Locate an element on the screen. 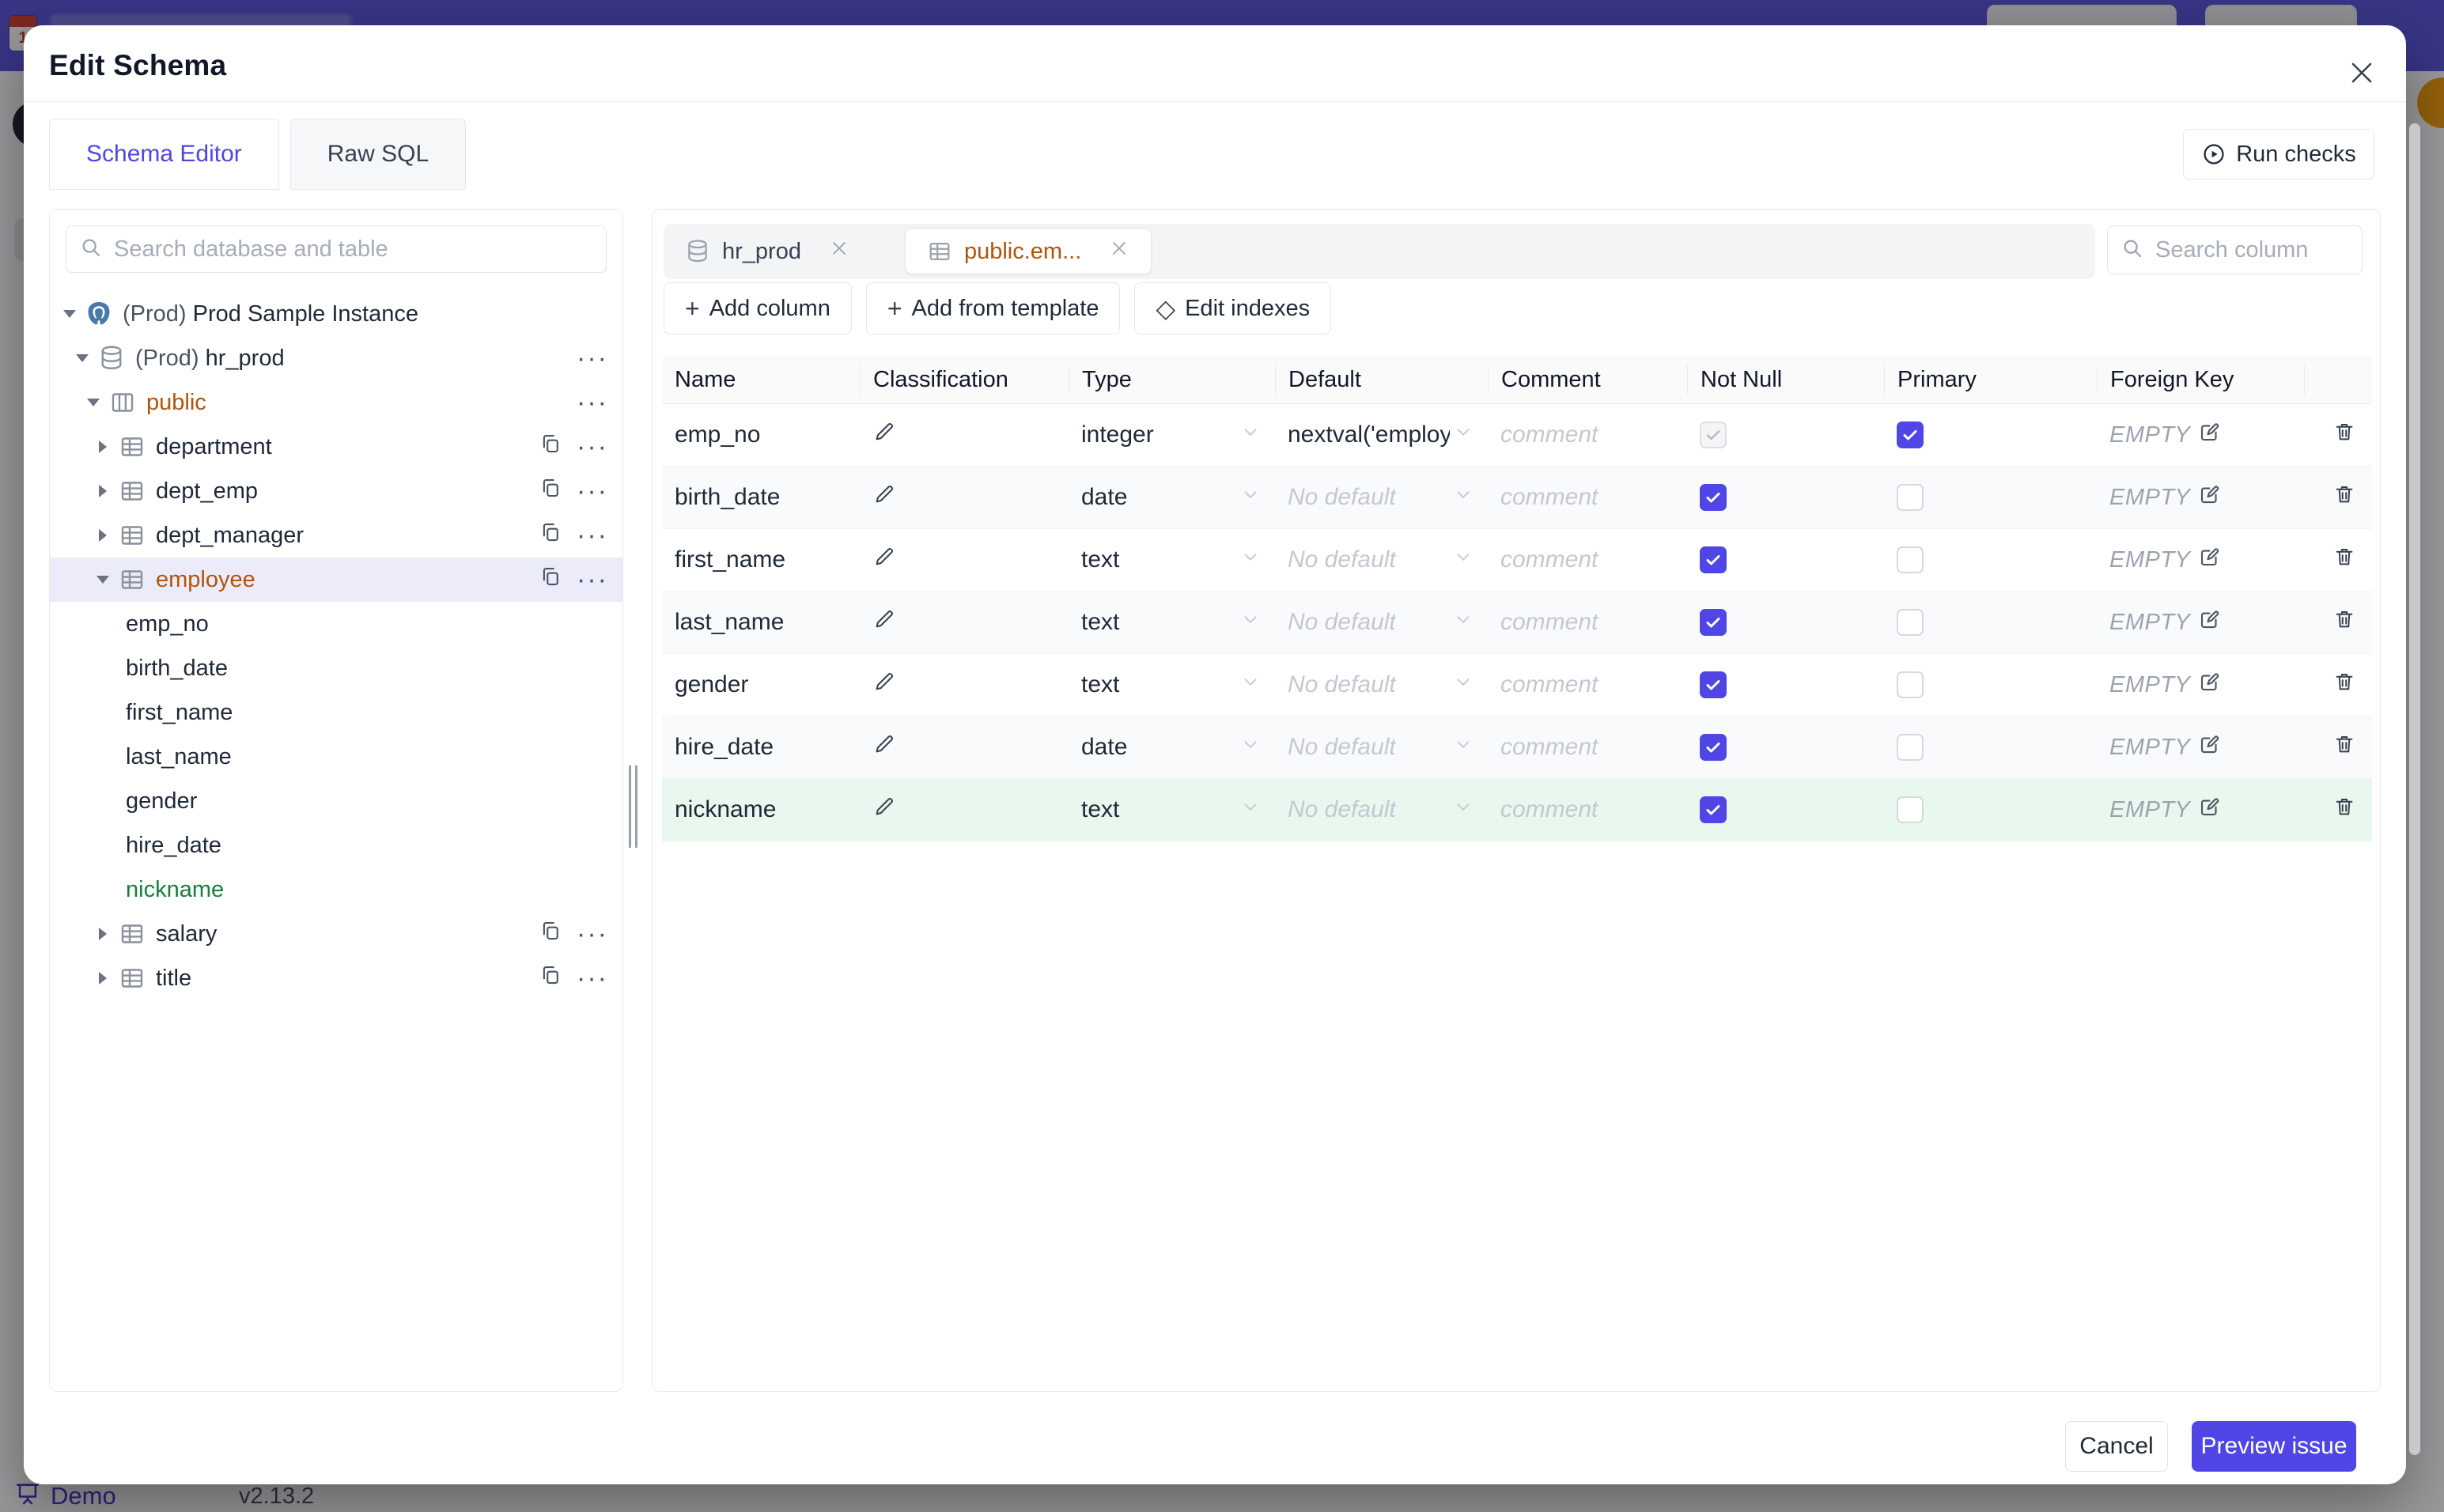  cancel-button: Cancel is located at coordinates (2116, 1447).